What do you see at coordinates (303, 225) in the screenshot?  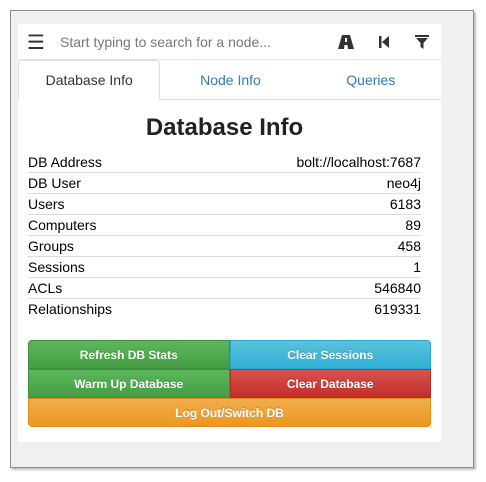 I see `stat-value: 89` at bounding box center [303, 225].